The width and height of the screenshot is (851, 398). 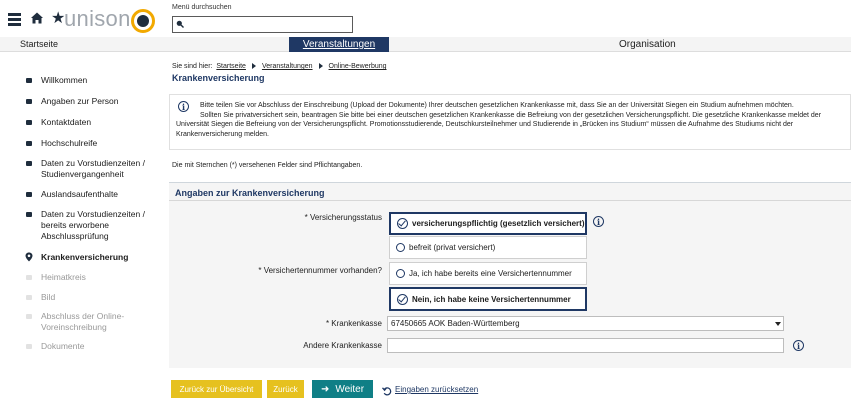 What do you see at coordinates (63, 277) in the screenshot?
I see `sidebar-item-label: Heimatkreis` at bounding box center [63, 277].